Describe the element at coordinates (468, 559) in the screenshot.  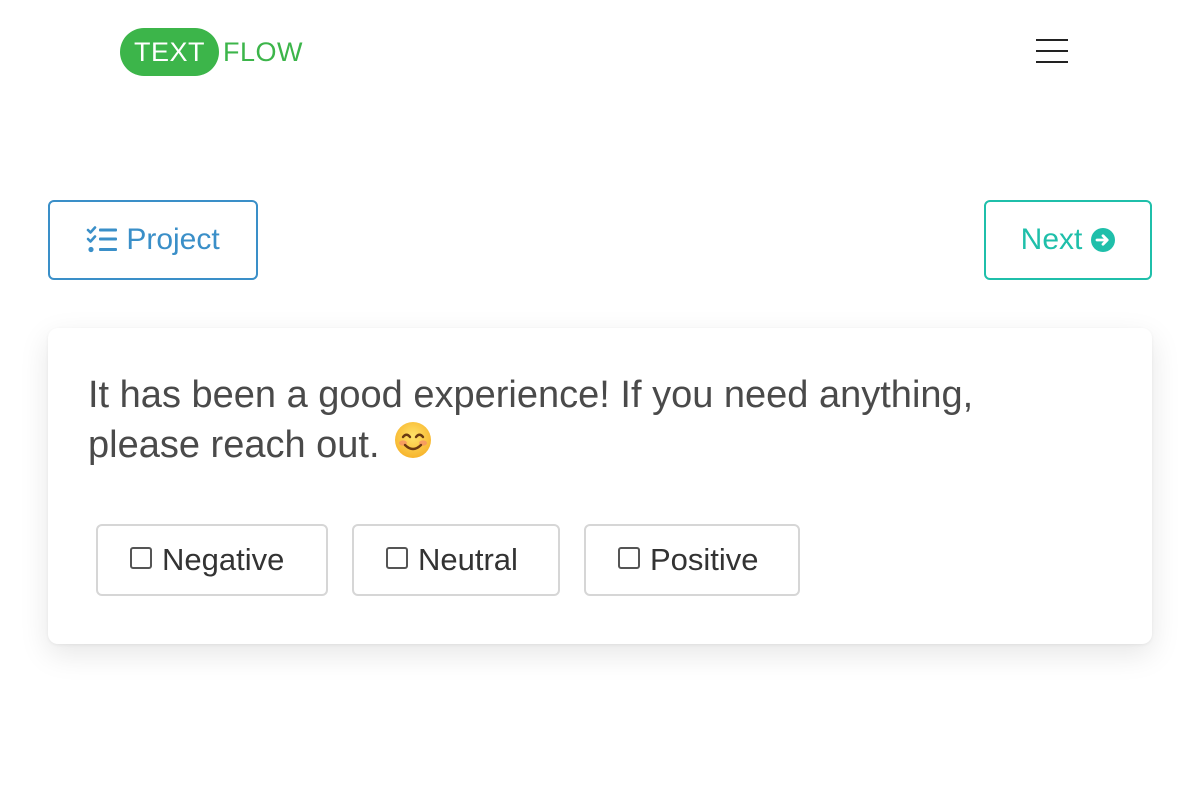
I see `option-neutral-label: Neutral` at that location.